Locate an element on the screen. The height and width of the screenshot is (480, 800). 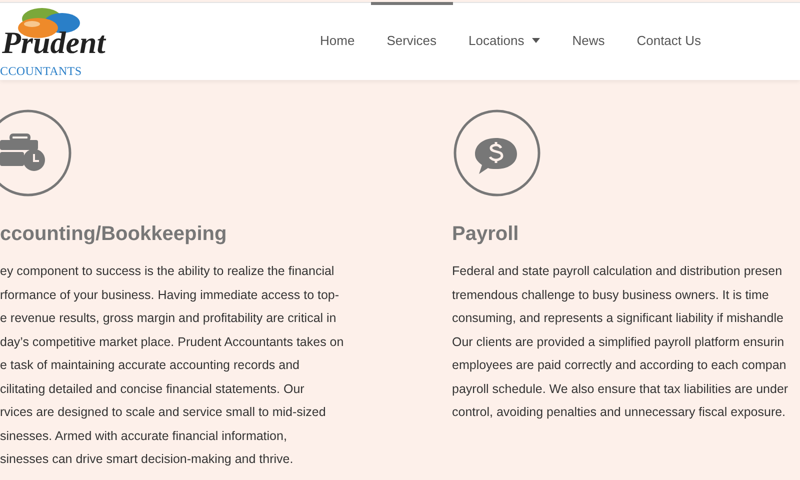
service-description: Federal and state payroll calculation and distribution presen tremendous challenge to busy business owners. It is time consuming, and represents a significant liability if mishandle Our clients are provided a simplified payroll platform ensurin employees are paid correctly and according to each compan payroll schedule. We also ensure that tax liabilities are under control, avoiding penalties and unnecessary fiscal exposure. is located at coordinates (620, 342).